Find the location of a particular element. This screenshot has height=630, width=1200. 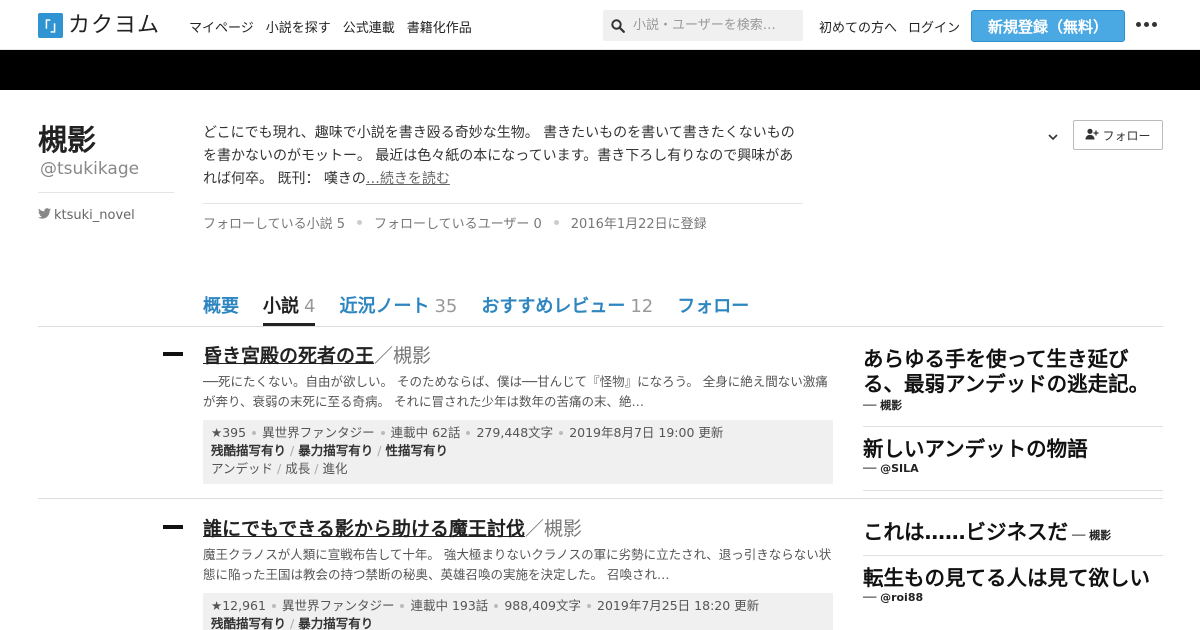

review-title-link: 新しいアンデットの物語 is located at coordinates (1013, 449).